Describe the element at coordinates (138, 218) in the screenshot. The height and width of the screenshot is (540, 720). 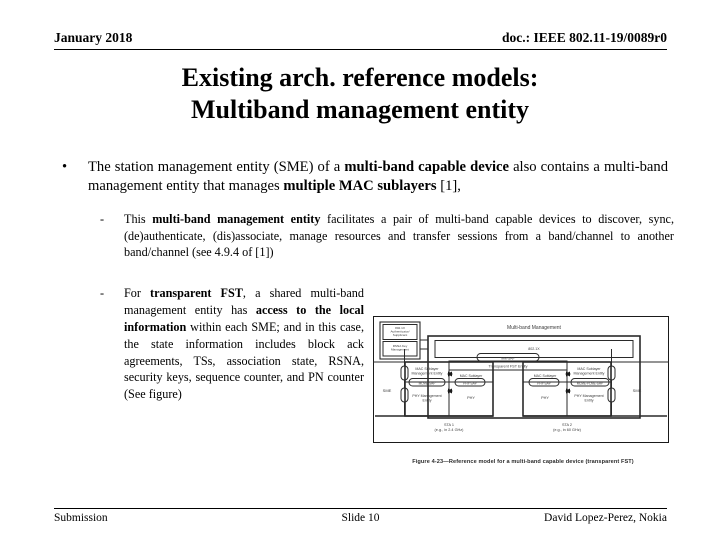
I see `sub1-text-part-1: This` at that location.